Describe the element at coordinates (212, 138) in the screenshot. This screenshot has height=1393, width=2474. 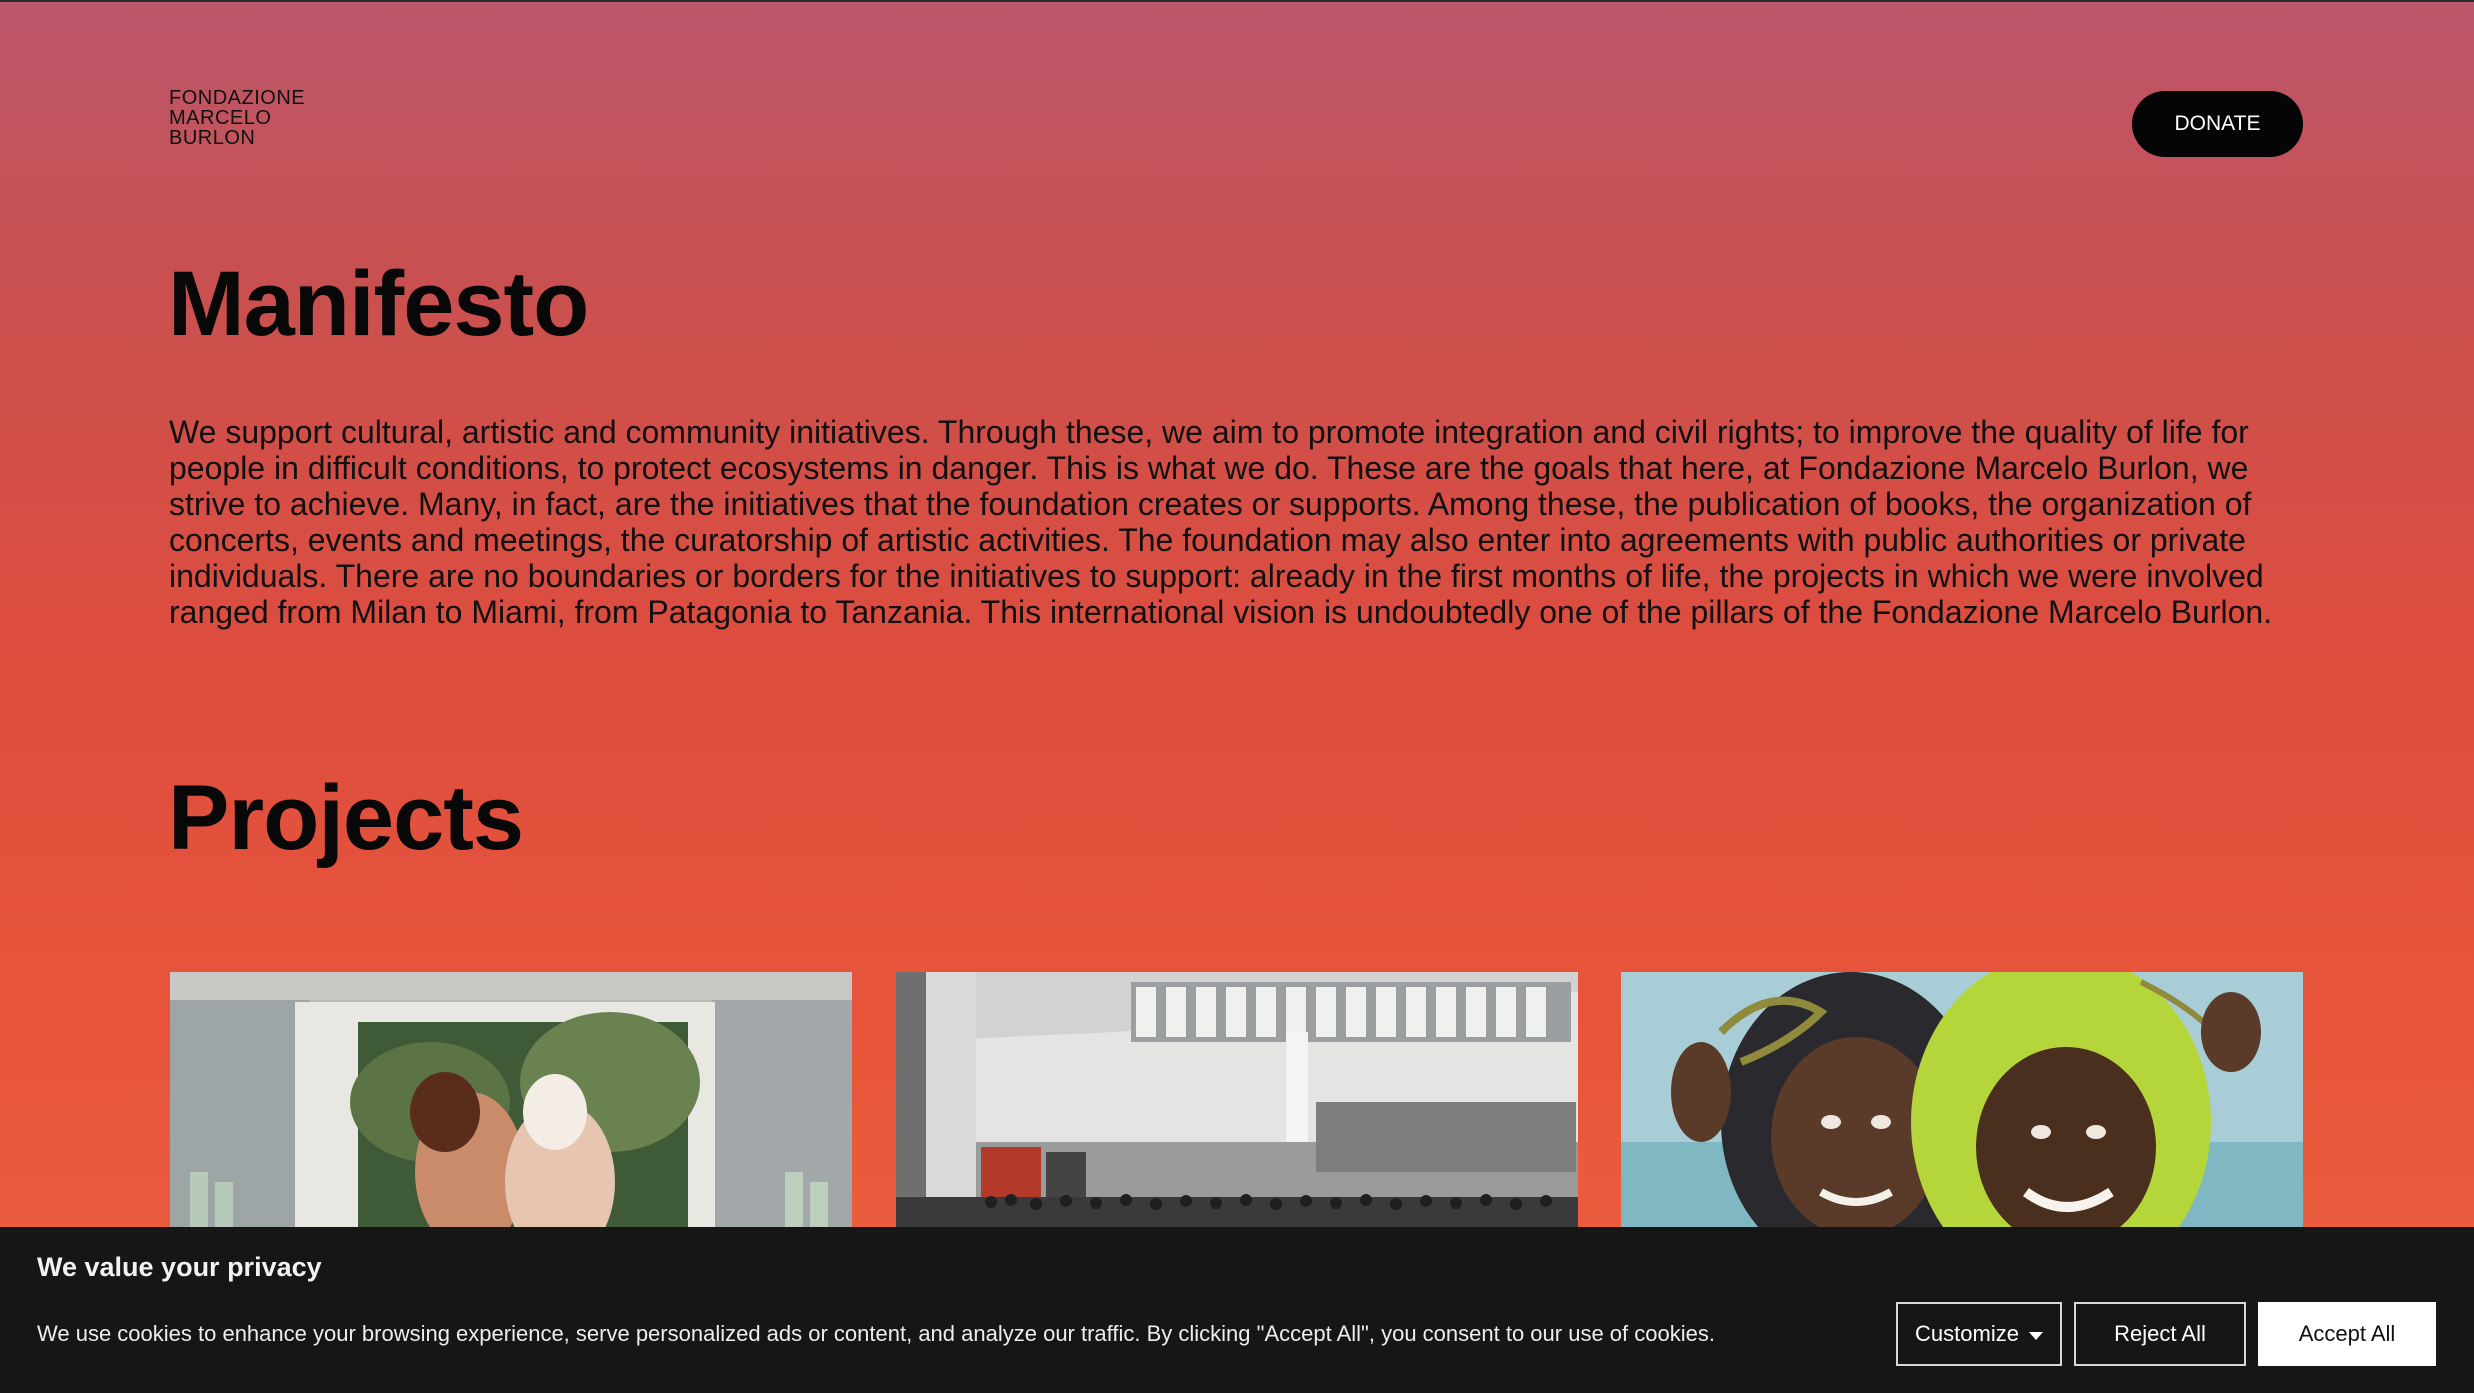
I see `logo-line-3: BURLON` at that location.